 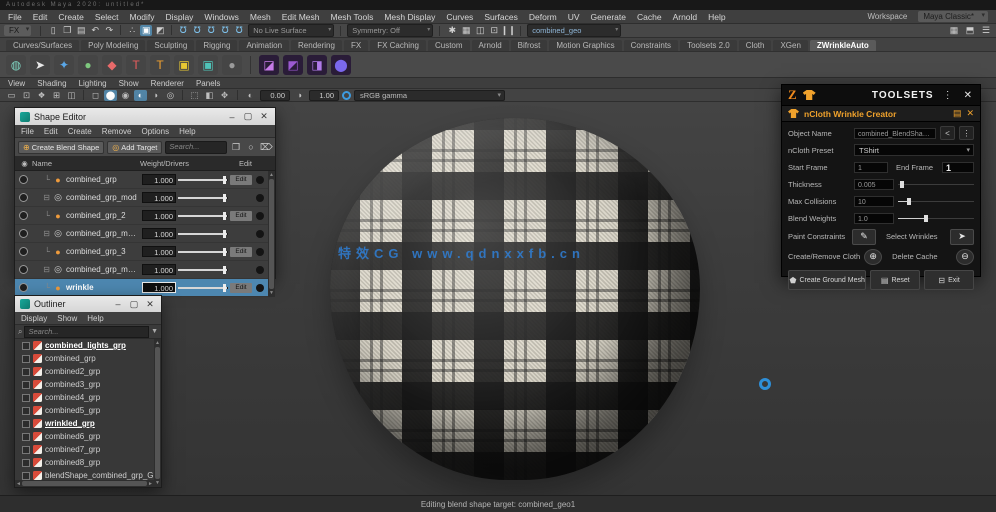 What do you see at coordinates (141, 216) in the screenshot?
I see `shape-editor-row: └ ● combined_grp_2 1.000 Edit` at bounding box center [141, 216].